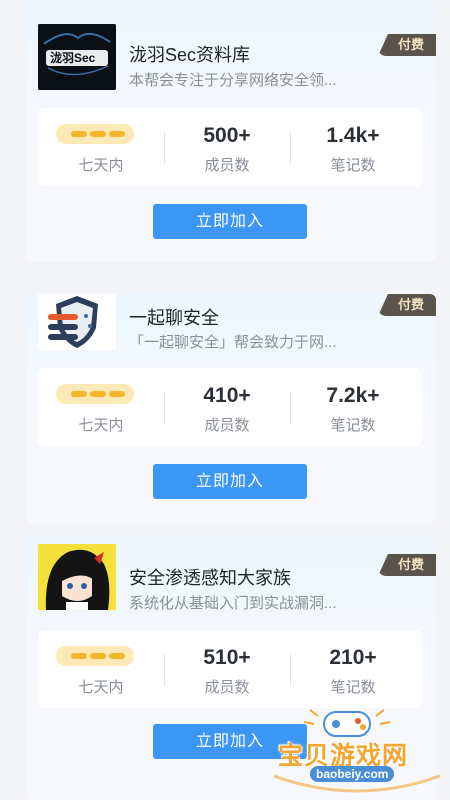 This screenshot has height=800, width=450. I want to click on group-title: 一起聊安全, so click(174, 318).